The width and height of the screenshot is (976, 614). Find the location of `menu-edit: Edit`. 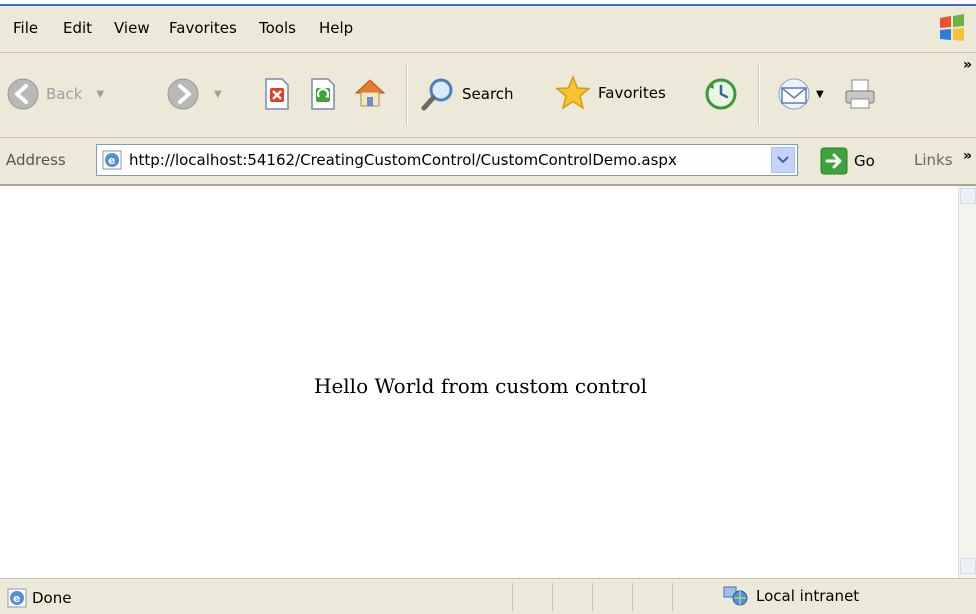

menu-edit: Edit is located at coordinates (77, 28).